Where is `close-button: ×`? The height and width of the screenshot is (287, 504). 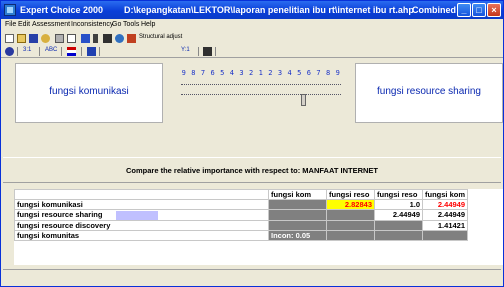
close-button: × is located at coordinates (494, 10).